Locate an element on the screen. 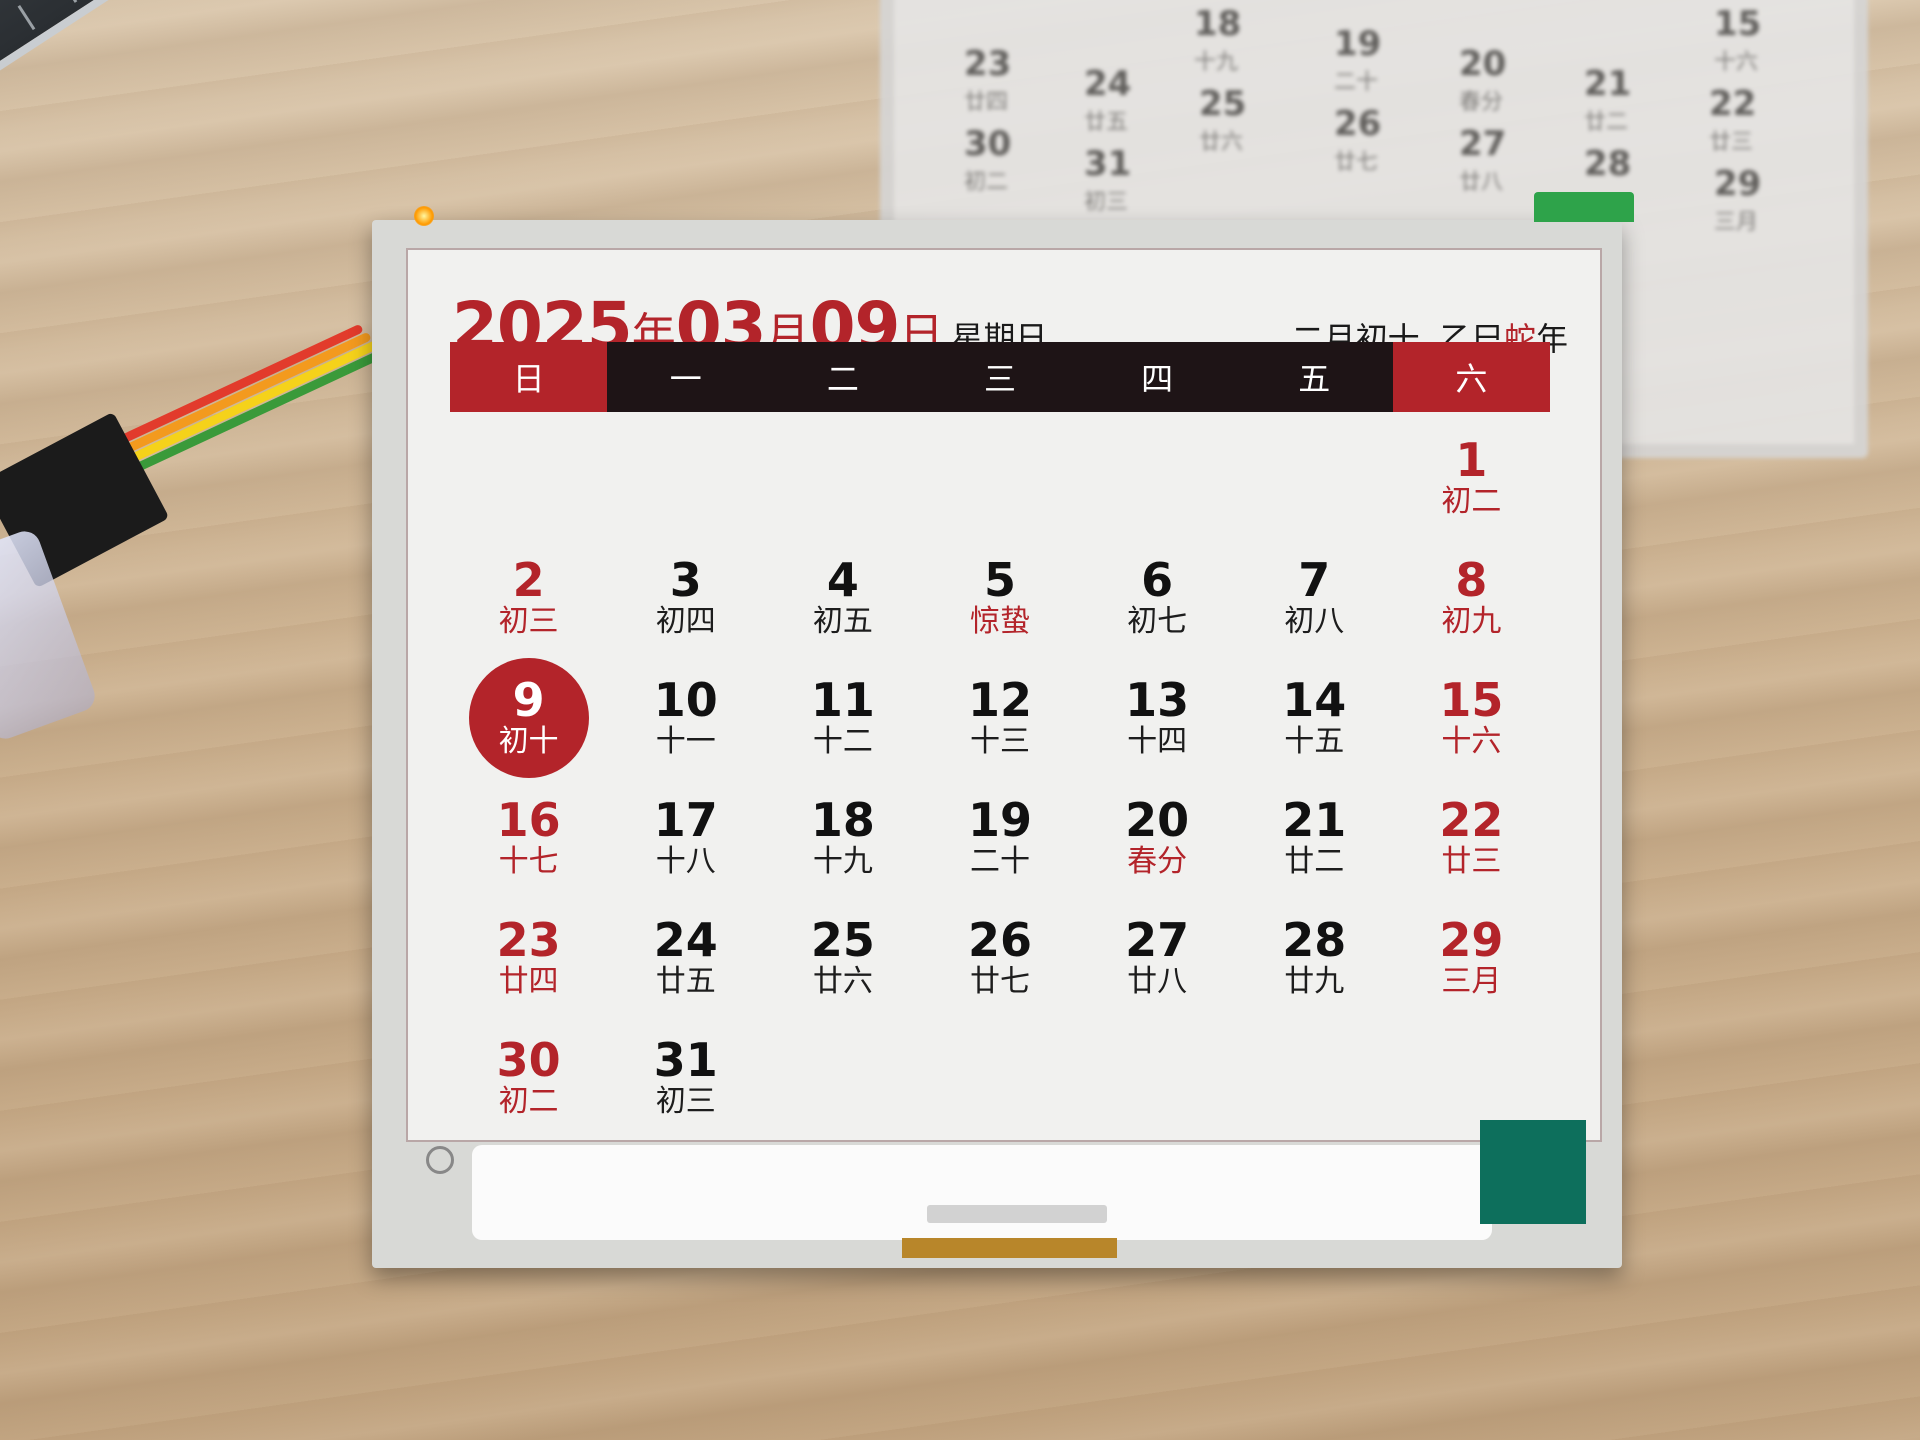 The image size is (1920, 1440). day-cell: 3 初四 is located at coordinates (685, 598).